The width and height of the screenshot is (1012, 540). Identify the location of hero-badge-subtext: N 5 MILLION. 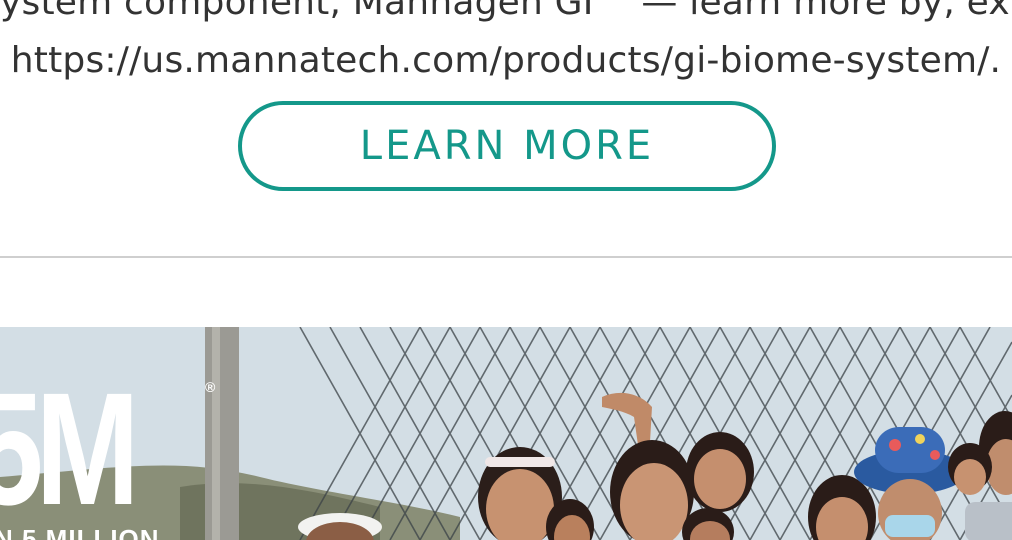
(80, 532).